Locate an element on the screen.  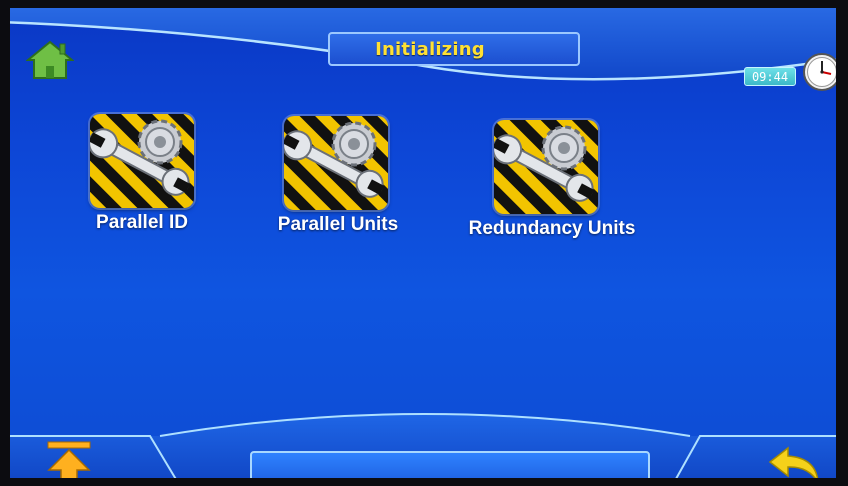
bezel-bottom is located at coordinates (424, 482).